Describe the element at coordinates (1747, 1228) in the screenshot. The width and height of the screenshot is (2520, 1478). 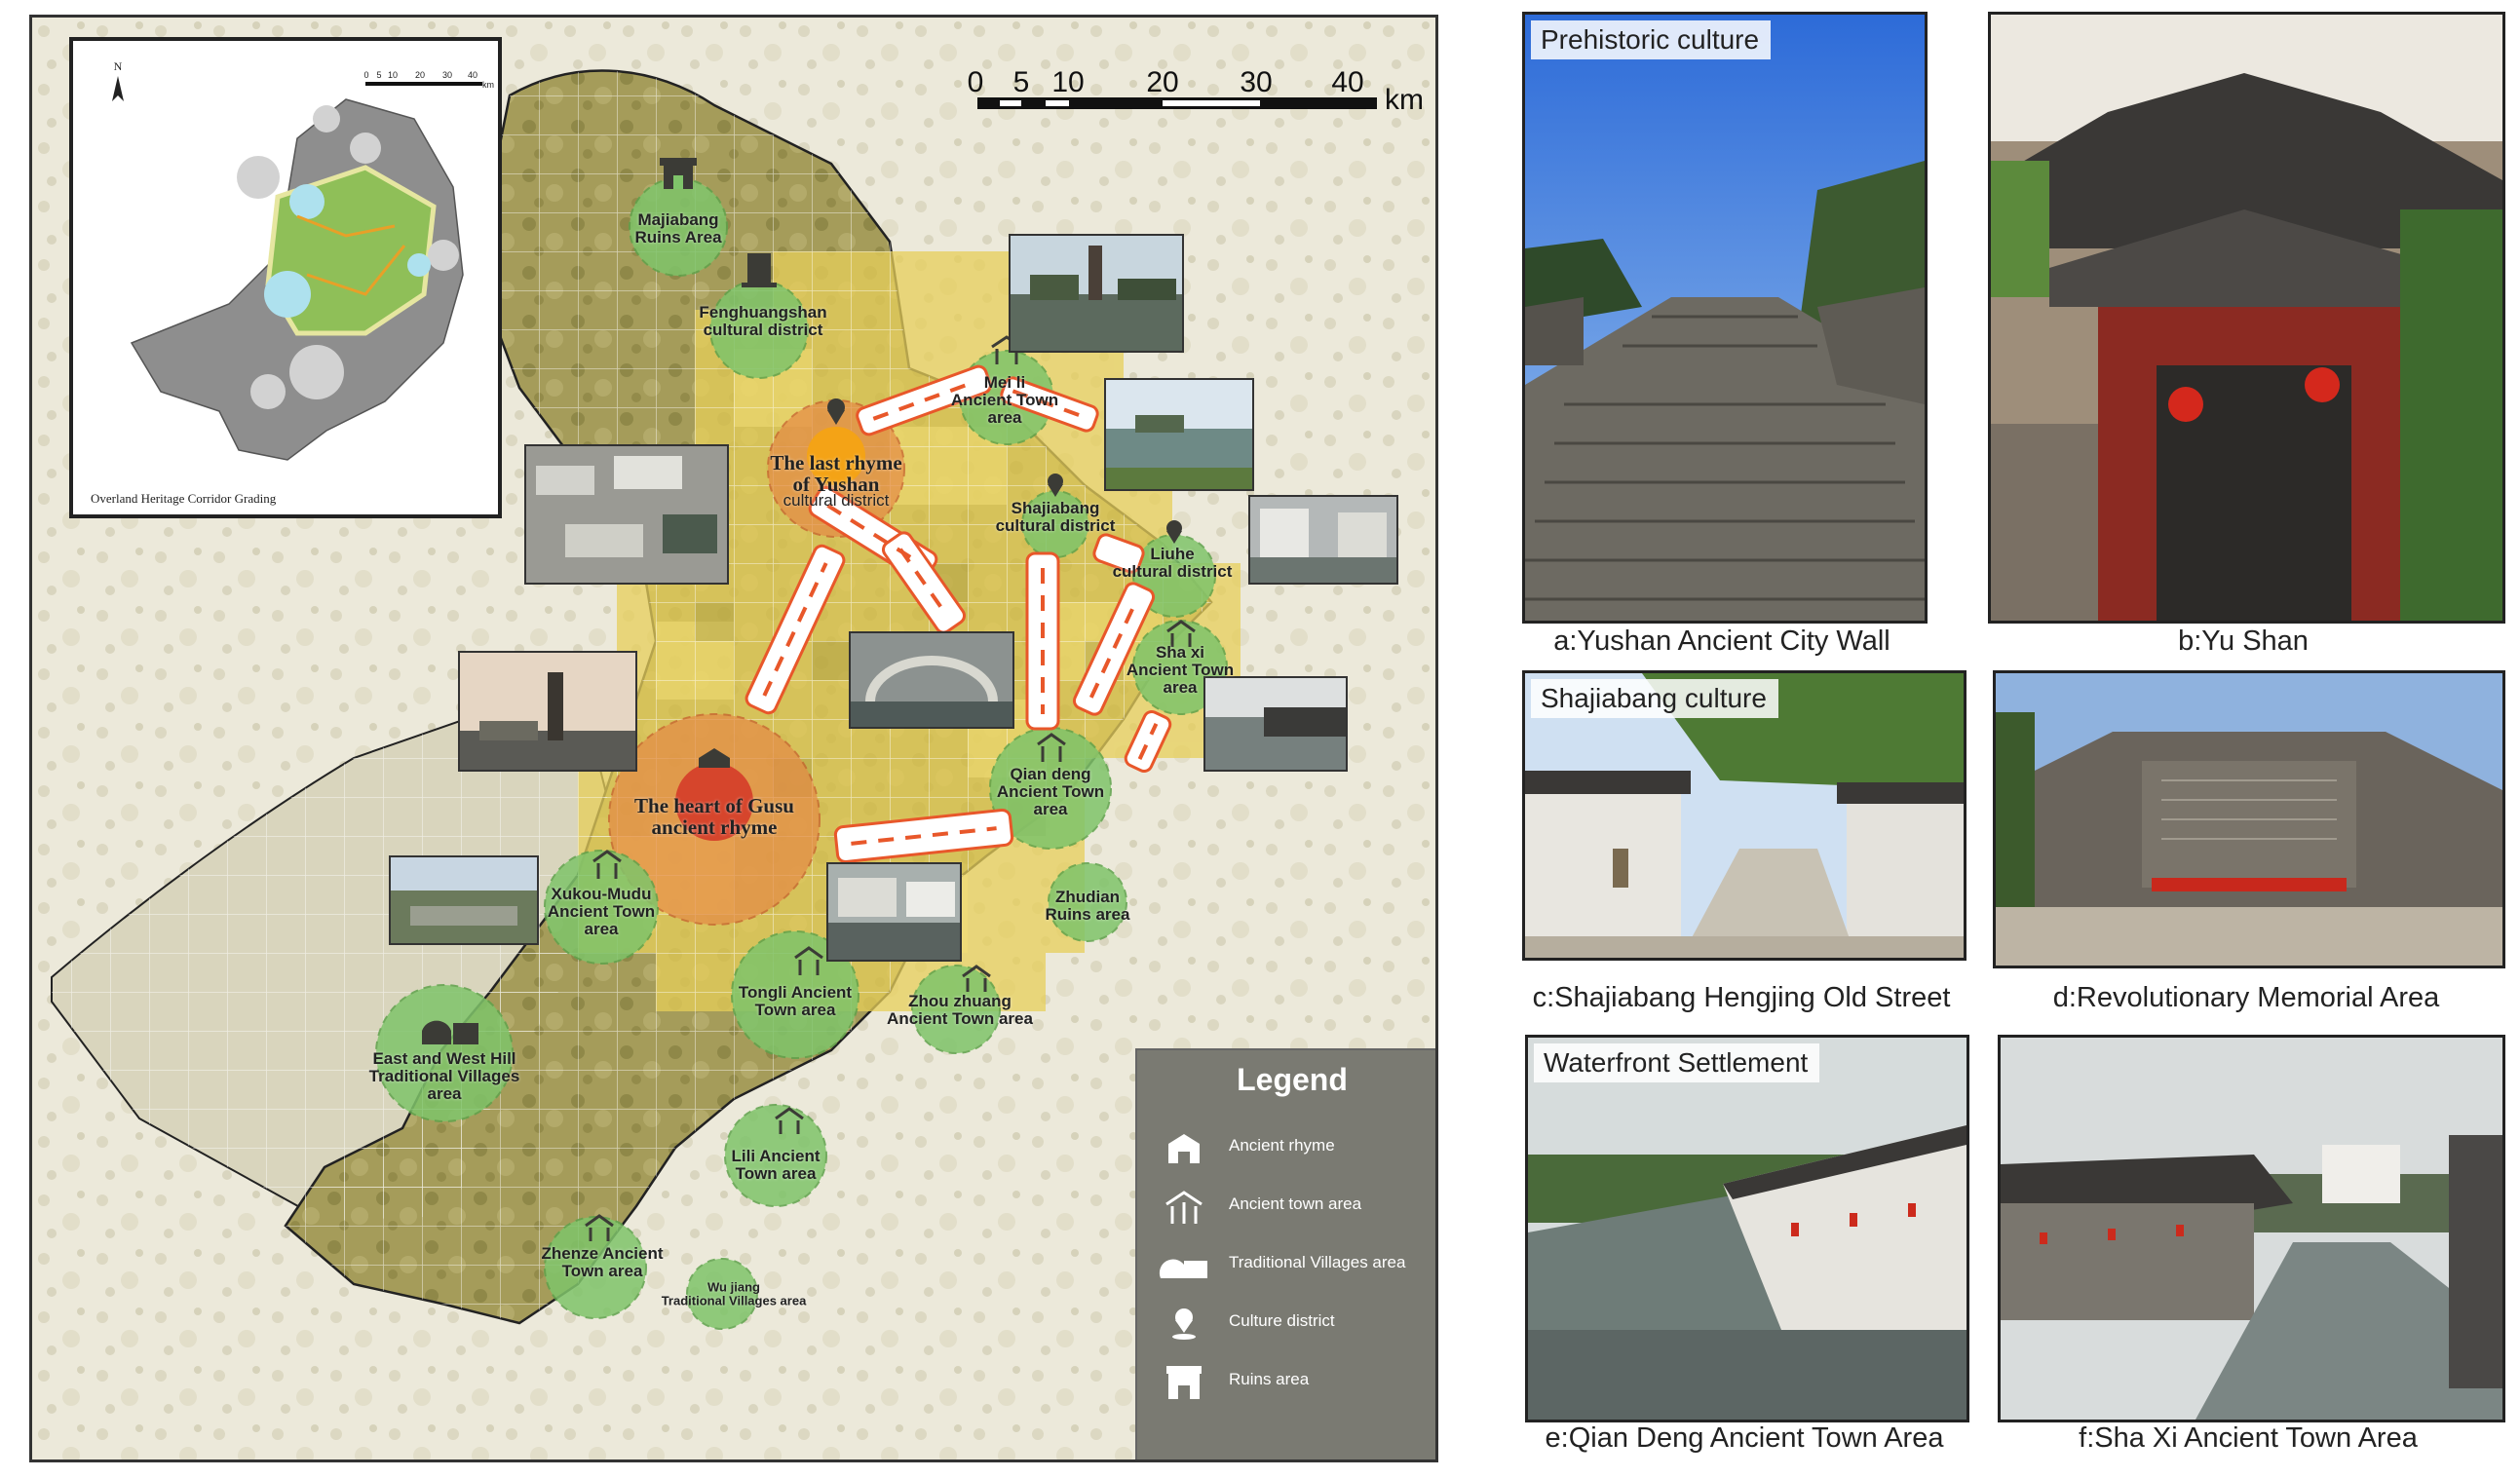
I see `photo-e-qian-deng: Waterfront Settlement` at that location.